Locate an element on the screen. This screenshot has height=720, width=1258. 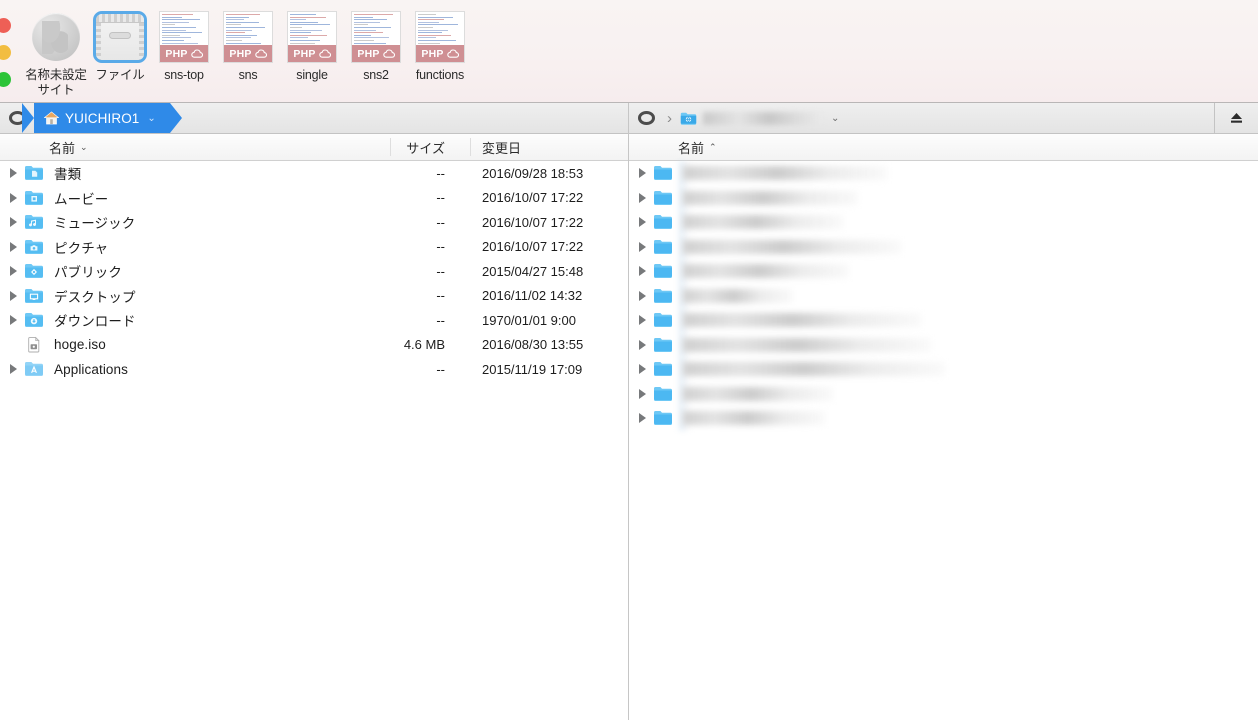
column-header-date: 変更日 is located at coordinates (501, 147).